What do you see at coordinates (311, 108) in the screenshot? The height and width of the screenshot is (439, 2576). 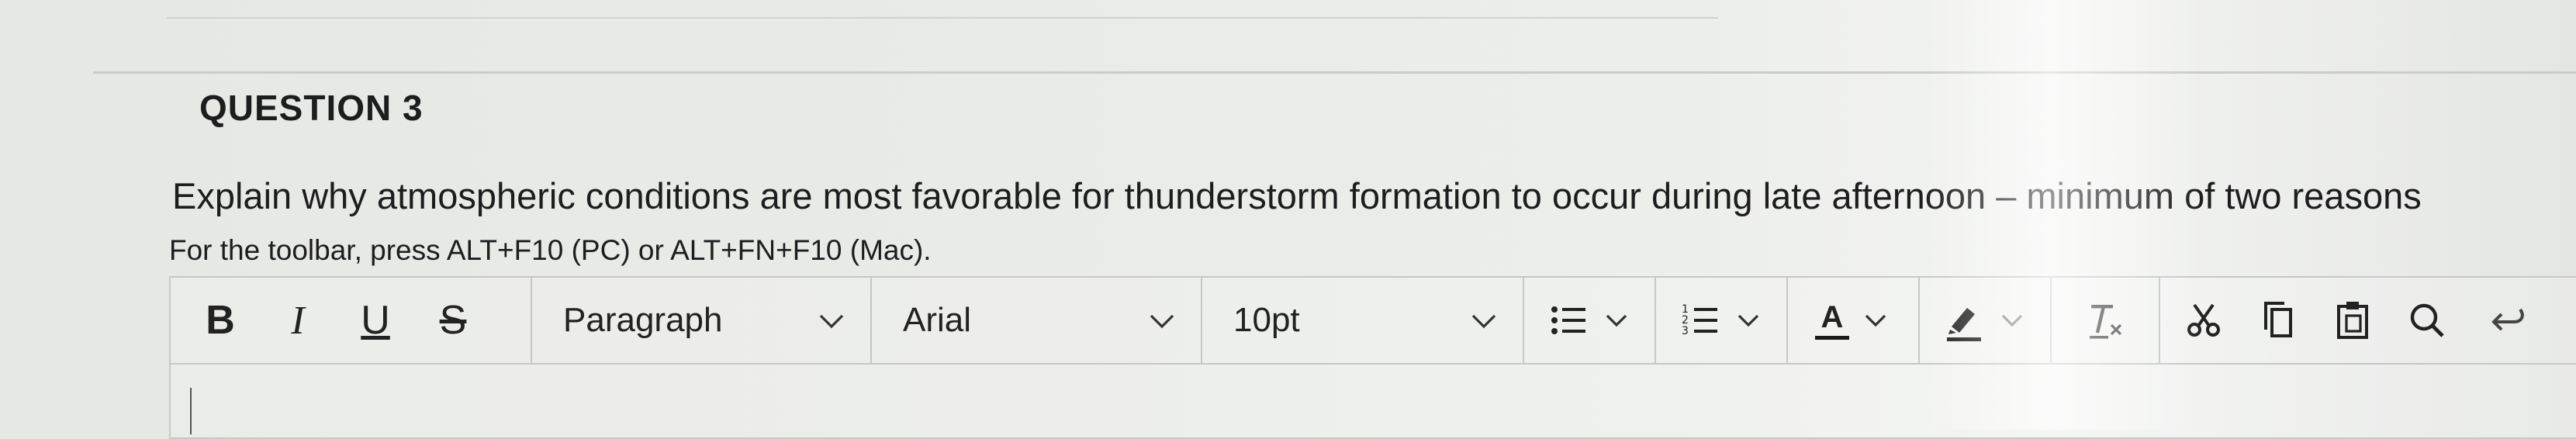 I see `question-heading: QUESTION 3` at bounding box center [311, 108].